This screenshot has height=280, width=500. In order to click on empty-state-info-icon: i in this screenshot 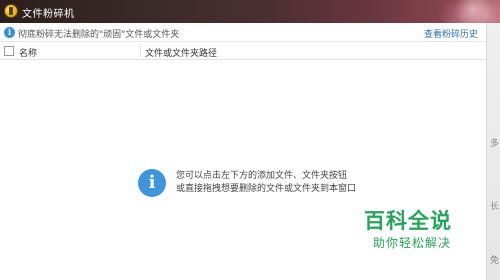, I will do `click(152, 183)`.